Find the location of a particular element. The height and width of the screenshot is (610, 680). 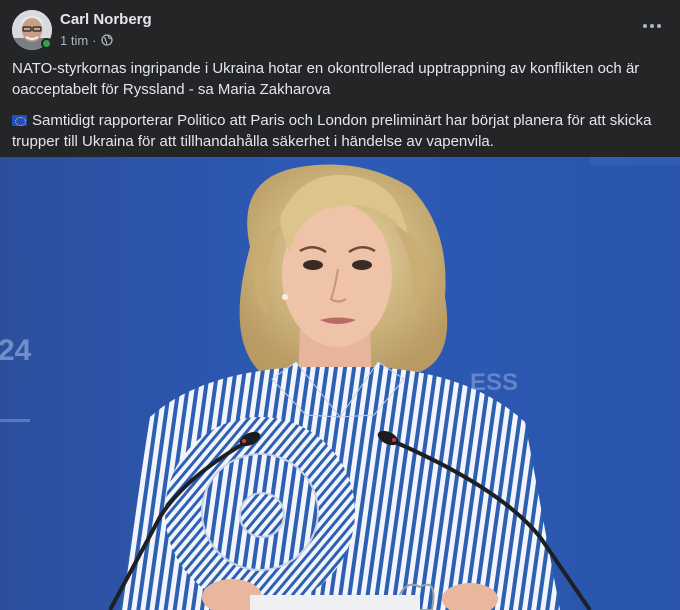

post-meta: 1 tim · is located at coordinates (86, 40).